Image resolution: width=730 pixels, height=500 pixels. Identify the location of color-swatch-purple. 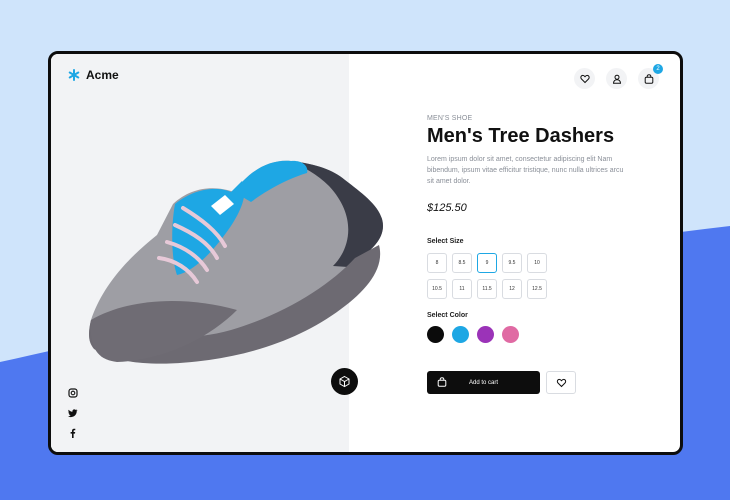
(485, 334).